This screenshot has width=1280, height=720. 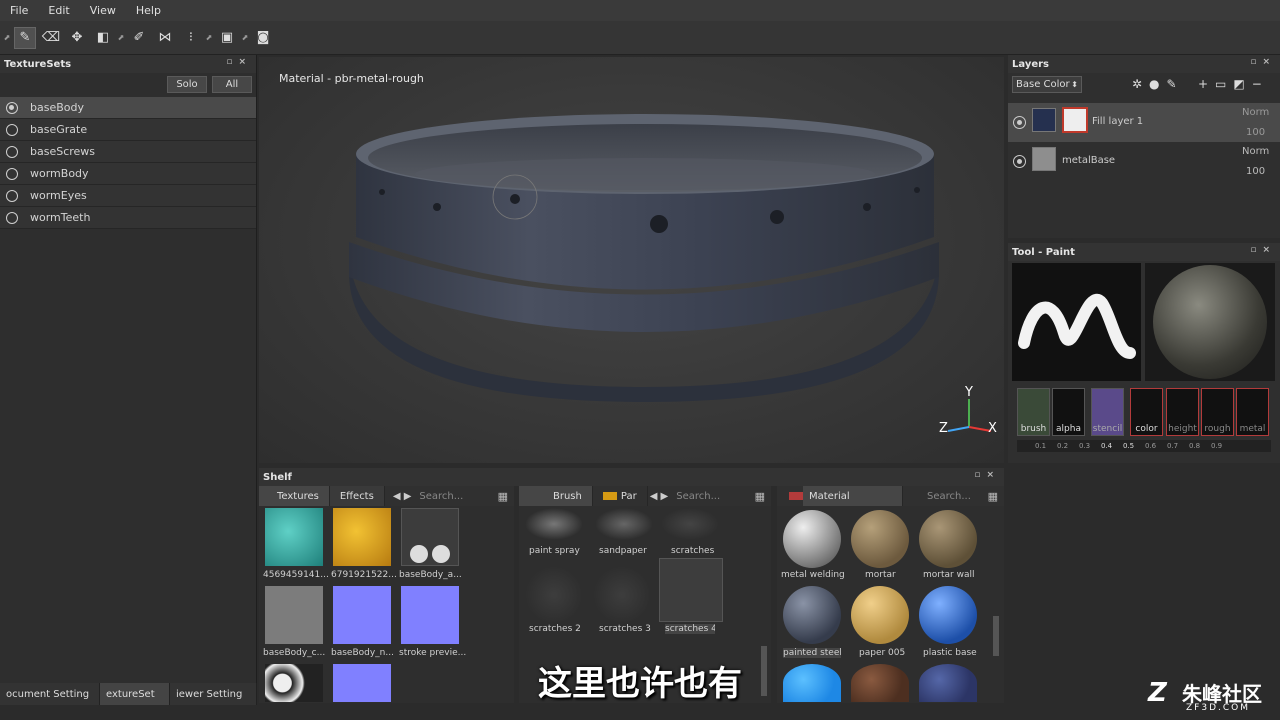 What do you see at coordinates (1217, 412) in the screenshot?
I see `channel-rough: rough` at bounding box center [1217, 412].